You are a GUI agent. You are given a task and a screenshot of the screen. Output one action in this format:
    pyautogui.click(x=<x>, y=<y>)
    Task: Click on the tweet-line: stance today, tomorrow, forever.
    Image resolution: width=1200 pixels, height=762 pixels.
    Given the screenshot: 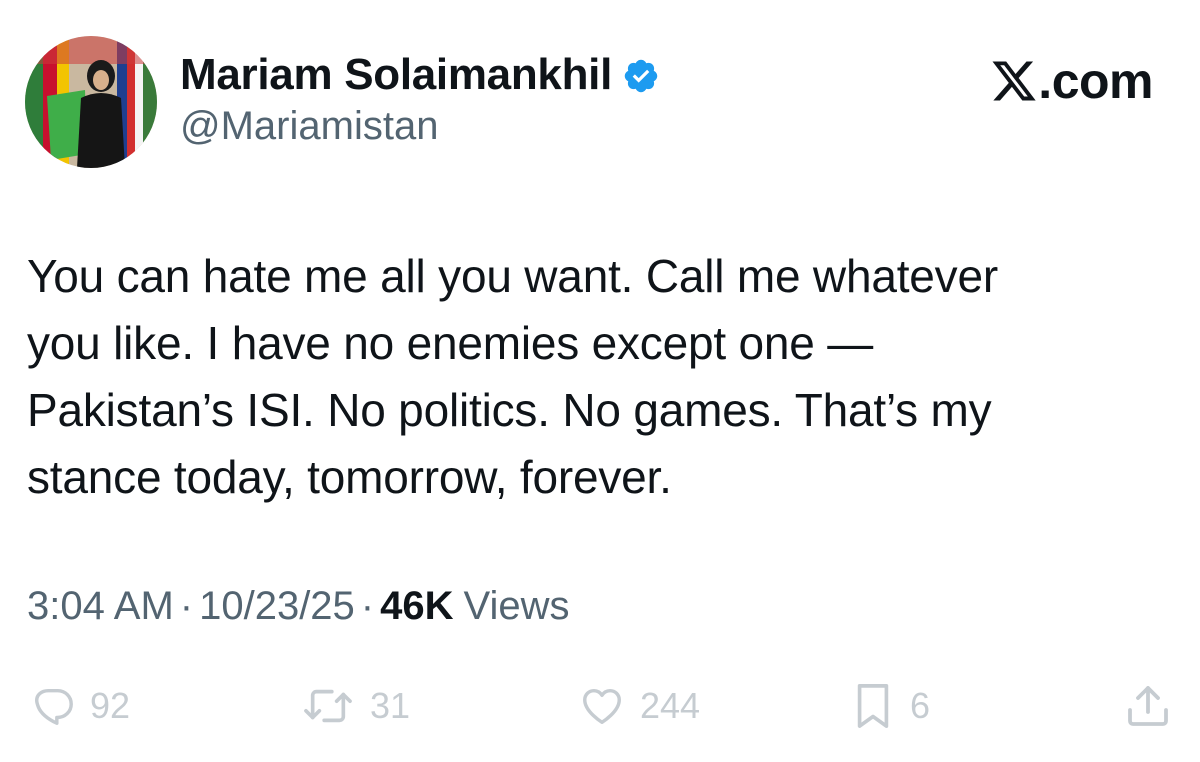 What is the action you would take?
    pyautogui.click(x=349, y=477)
    